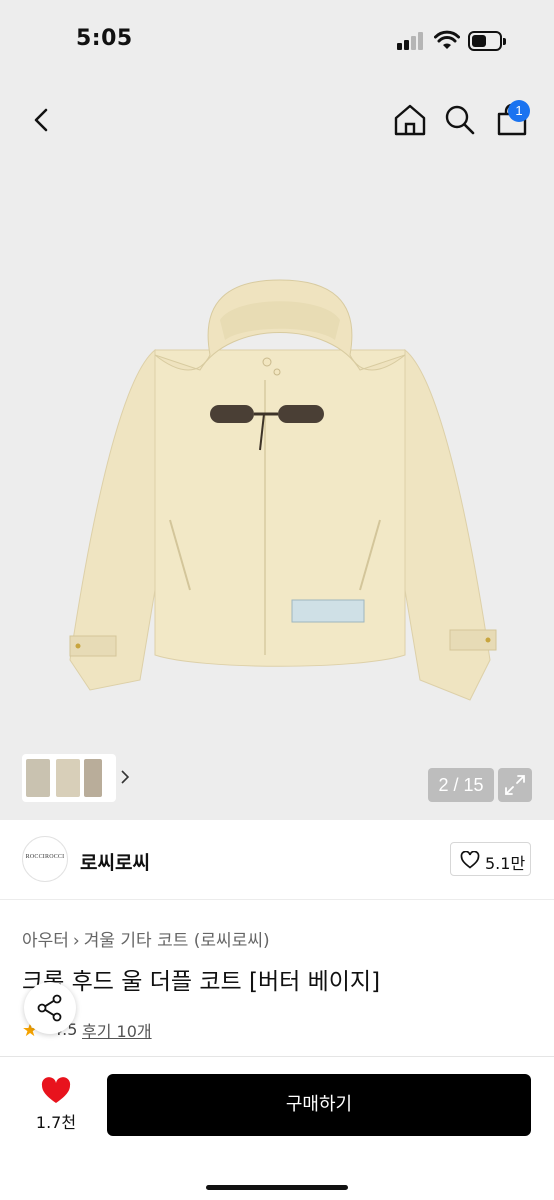 This screenshot has height=1200, width=554. Describe the element at coordinates (42, 120) in the screenshot. I see `back-button` at that location.